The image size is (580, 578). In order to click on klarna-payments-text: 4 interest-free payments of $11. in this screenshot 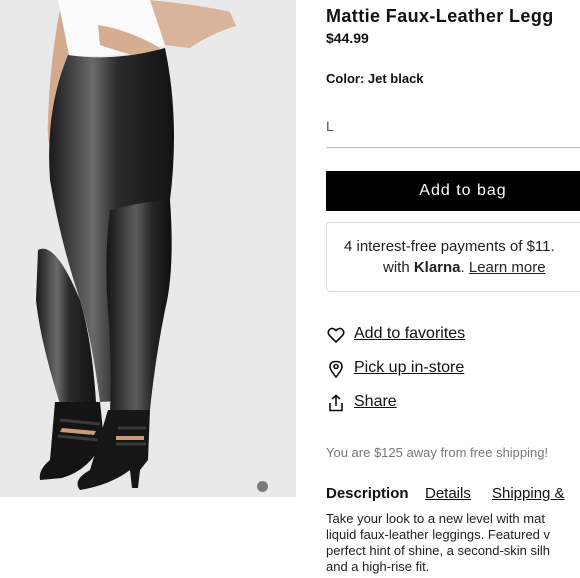, I will do `click(449, 246)`.